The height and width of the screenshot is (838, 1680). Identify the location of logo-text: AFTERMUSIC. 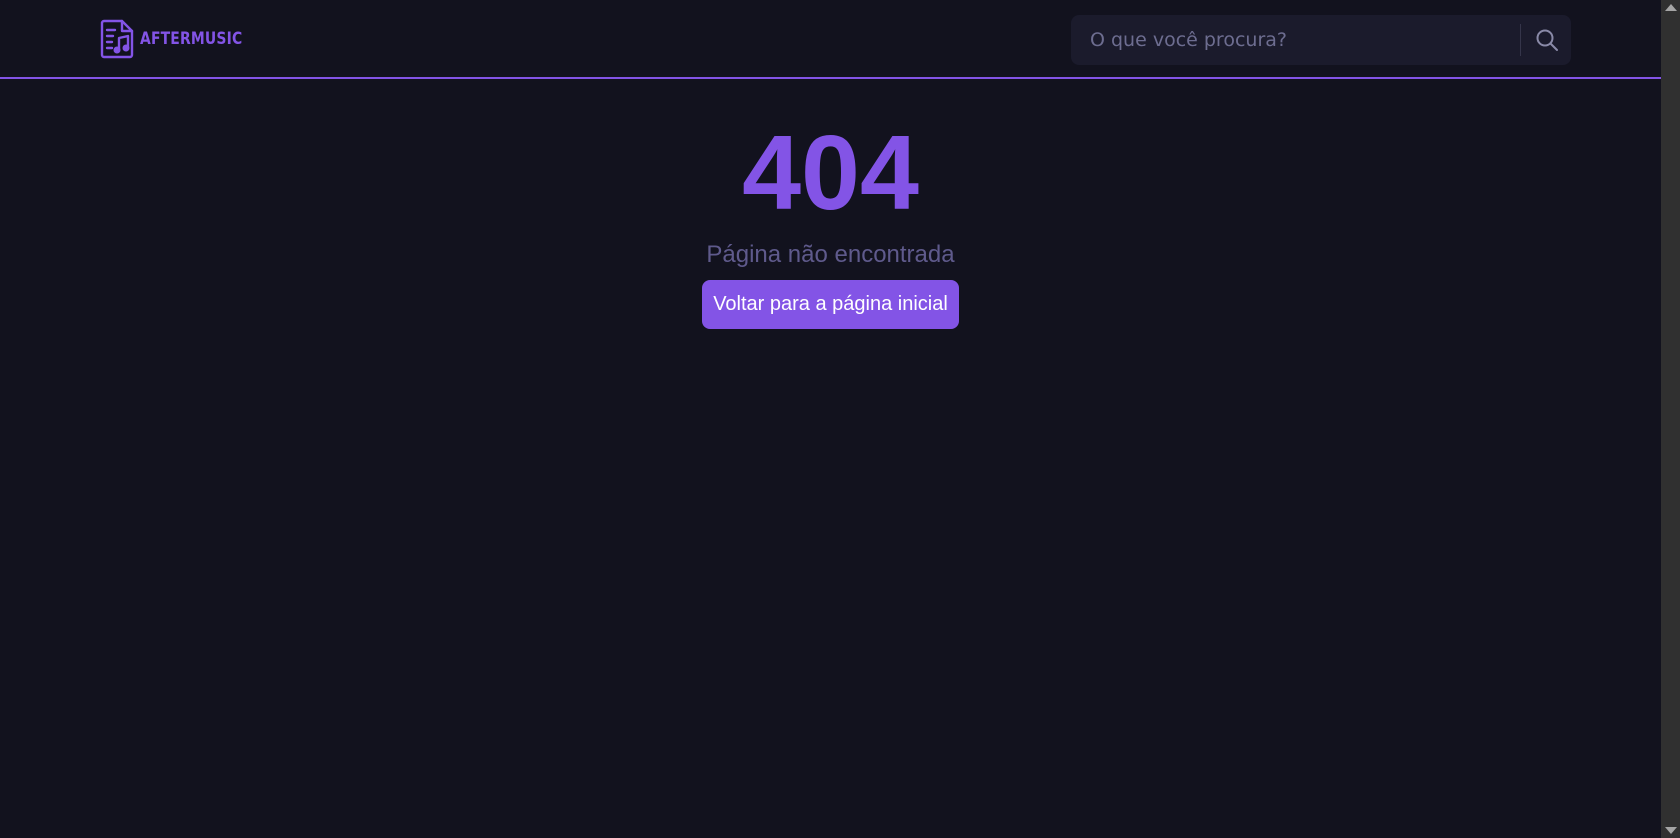
(191, 39).